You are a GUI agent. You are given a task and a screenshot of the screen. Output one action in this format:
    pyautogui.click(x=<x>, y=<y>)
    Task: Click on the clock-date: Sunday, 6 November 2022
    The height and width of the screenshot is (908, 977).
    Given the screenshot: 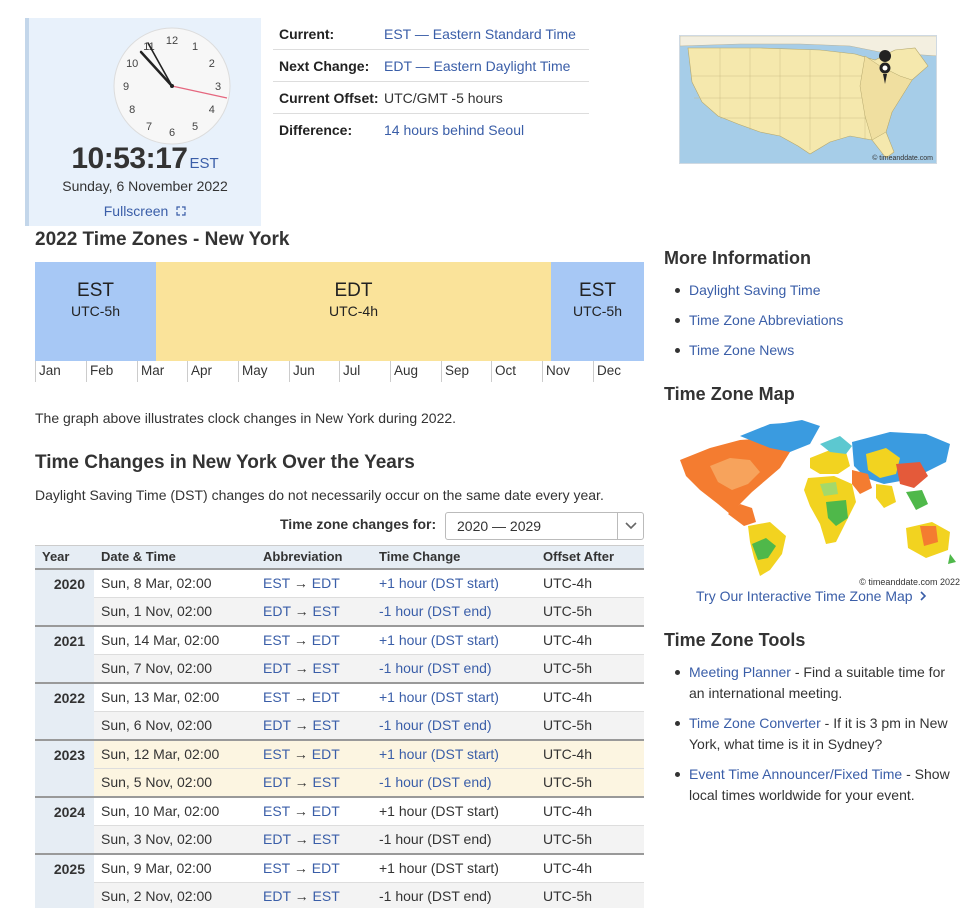 What is the action you would take?
    pyautogui.click(x=145, y=186)
    